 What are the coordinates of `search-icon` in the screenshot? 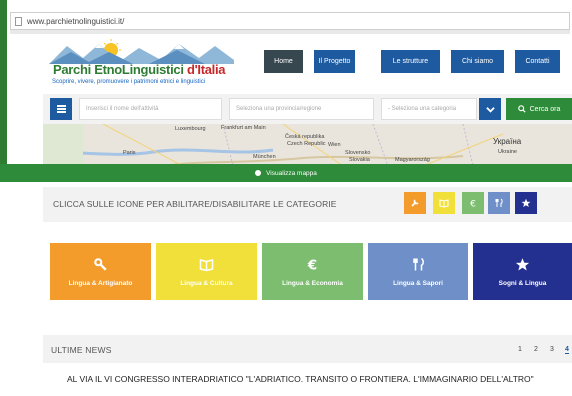 It's located at (521, 109).